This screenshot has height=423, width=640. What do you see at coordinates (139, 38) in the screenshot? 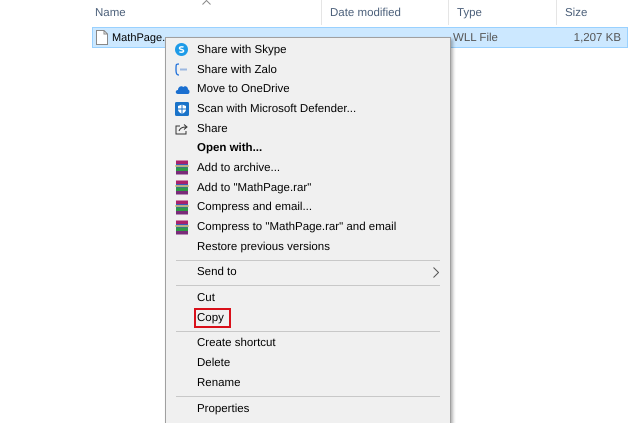
I see `file-name: MathPage.` at bounding box center [139, 38].